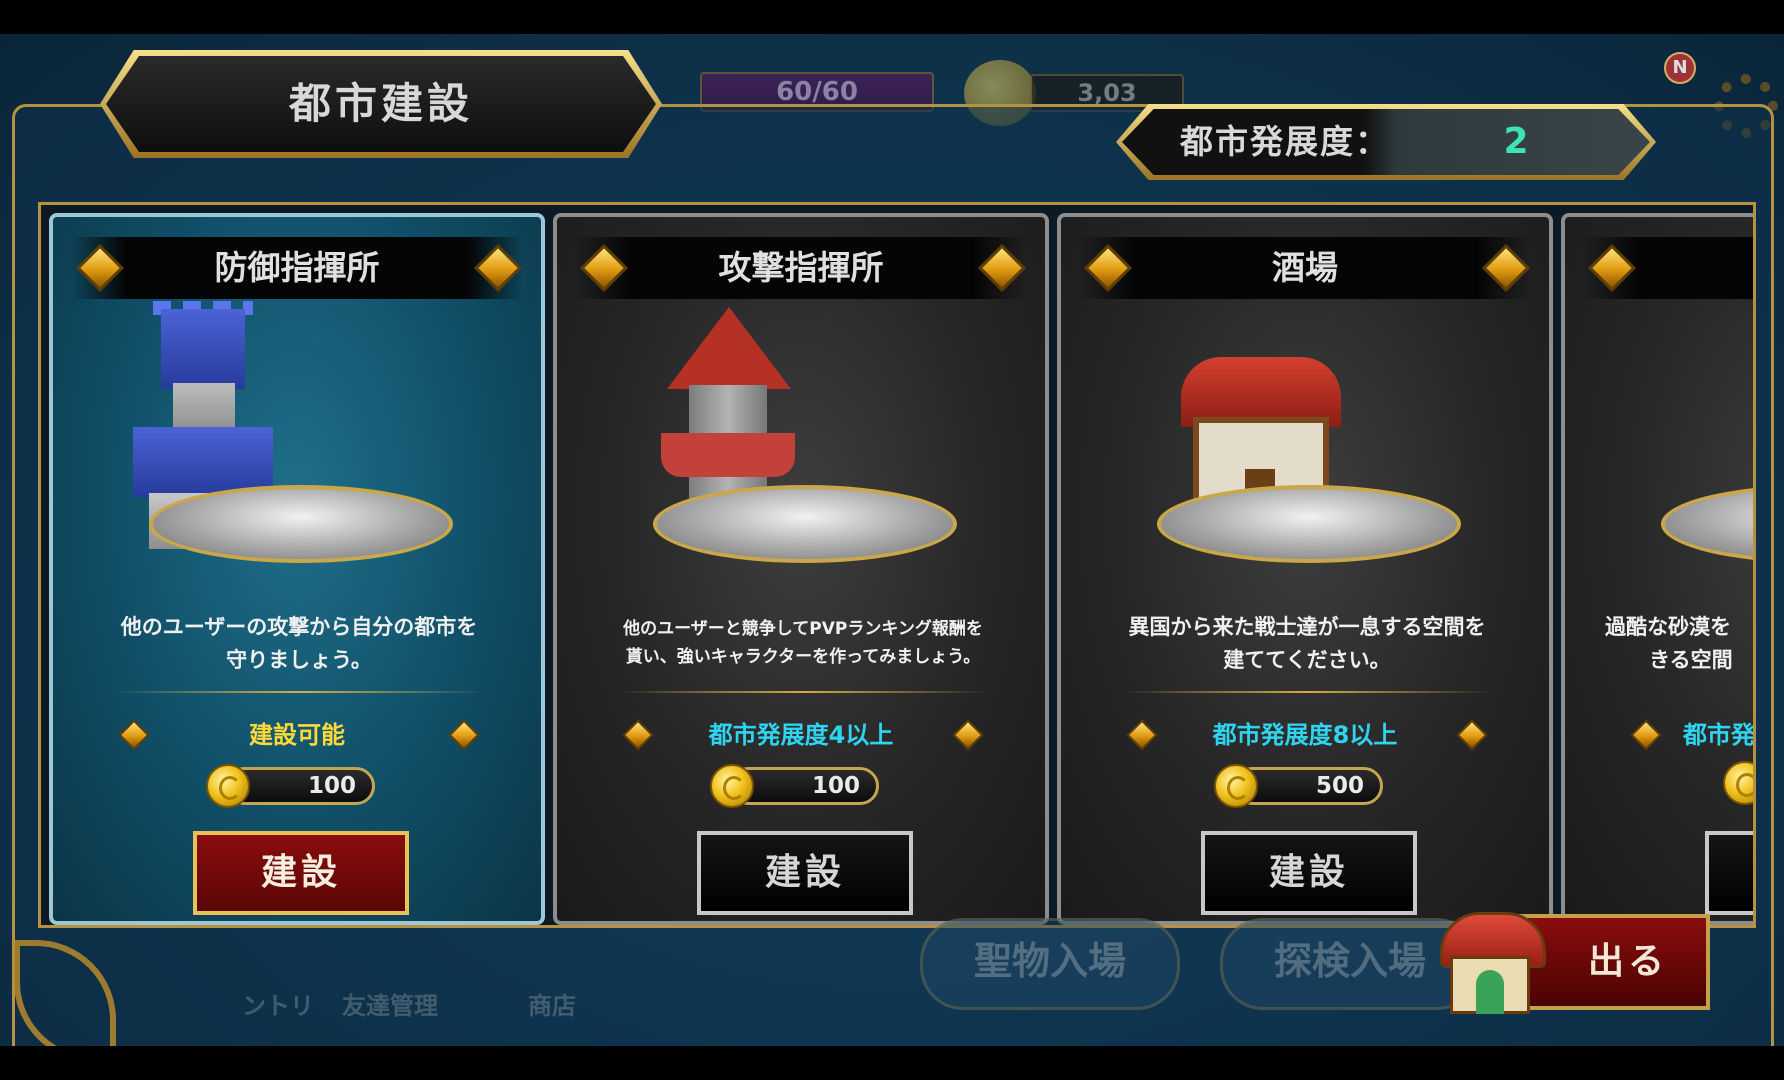 Image resolution: width=1784 pixels, height=1080 pixels. I want to click on build-requirement: 都市発展度4以上, so click(801, 735).